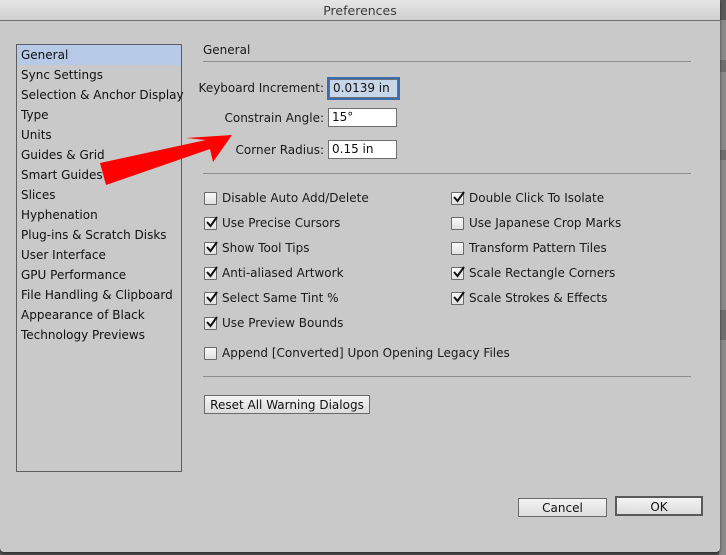 The image size is (726, 555). Describe the element at coordinates (99, 335) in the screenshot. I see `sidebar-item-technology-previews: Technology Previews` at that location.